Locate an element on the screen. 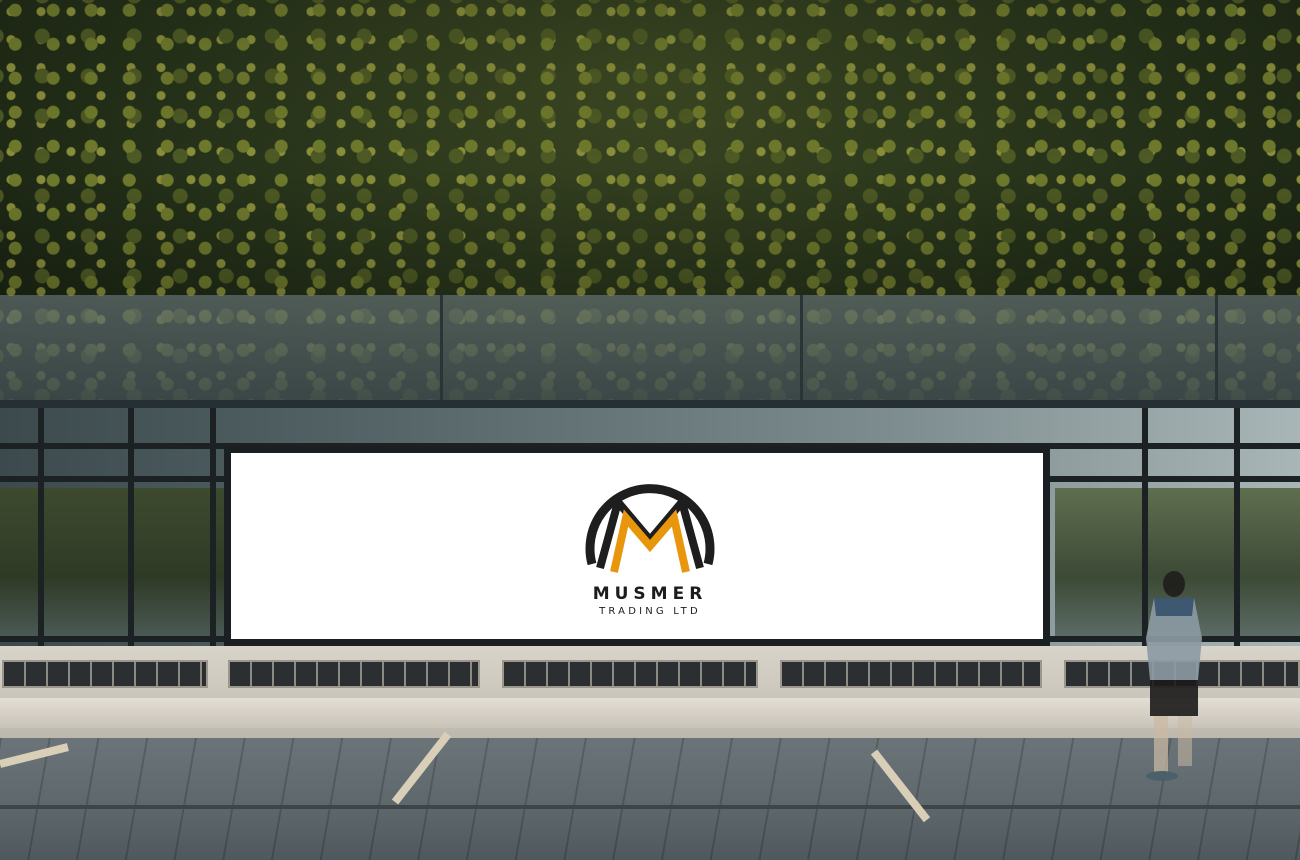 Image resolution: width=1300 pixels, height=860 pixels. brand-name: MUSMER is located at coordinates (650, 594).